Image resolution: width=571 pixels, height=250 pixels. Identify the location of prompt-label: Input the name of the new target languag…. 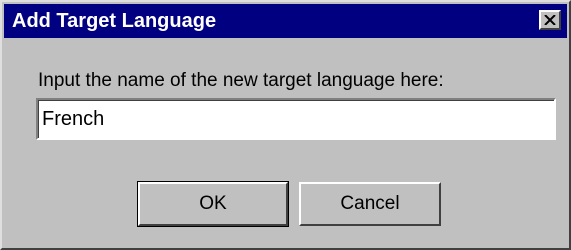
(241, 80).